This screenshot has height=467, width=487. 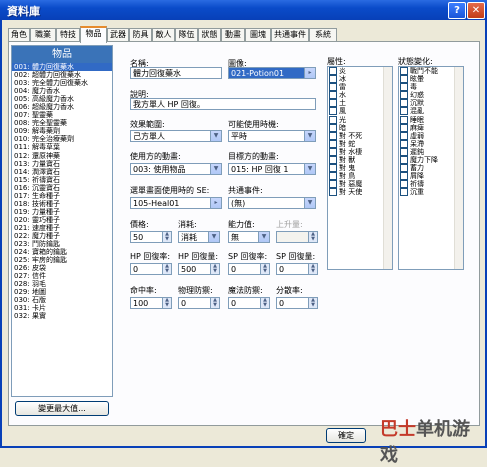 I want to click on list-item: 013: 力量寶石, so click(x=62, y=164).